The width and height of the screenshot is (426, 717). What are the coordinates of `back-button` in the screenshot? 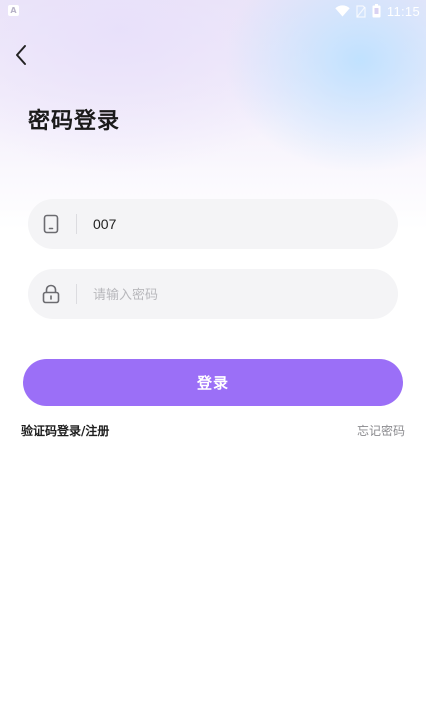 It's located at (21, 55).